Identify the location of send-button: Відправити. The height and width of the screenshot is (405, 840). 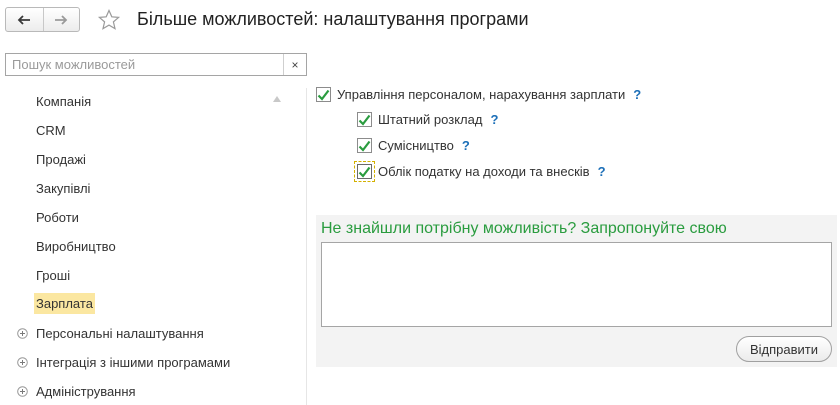
(784, 349).